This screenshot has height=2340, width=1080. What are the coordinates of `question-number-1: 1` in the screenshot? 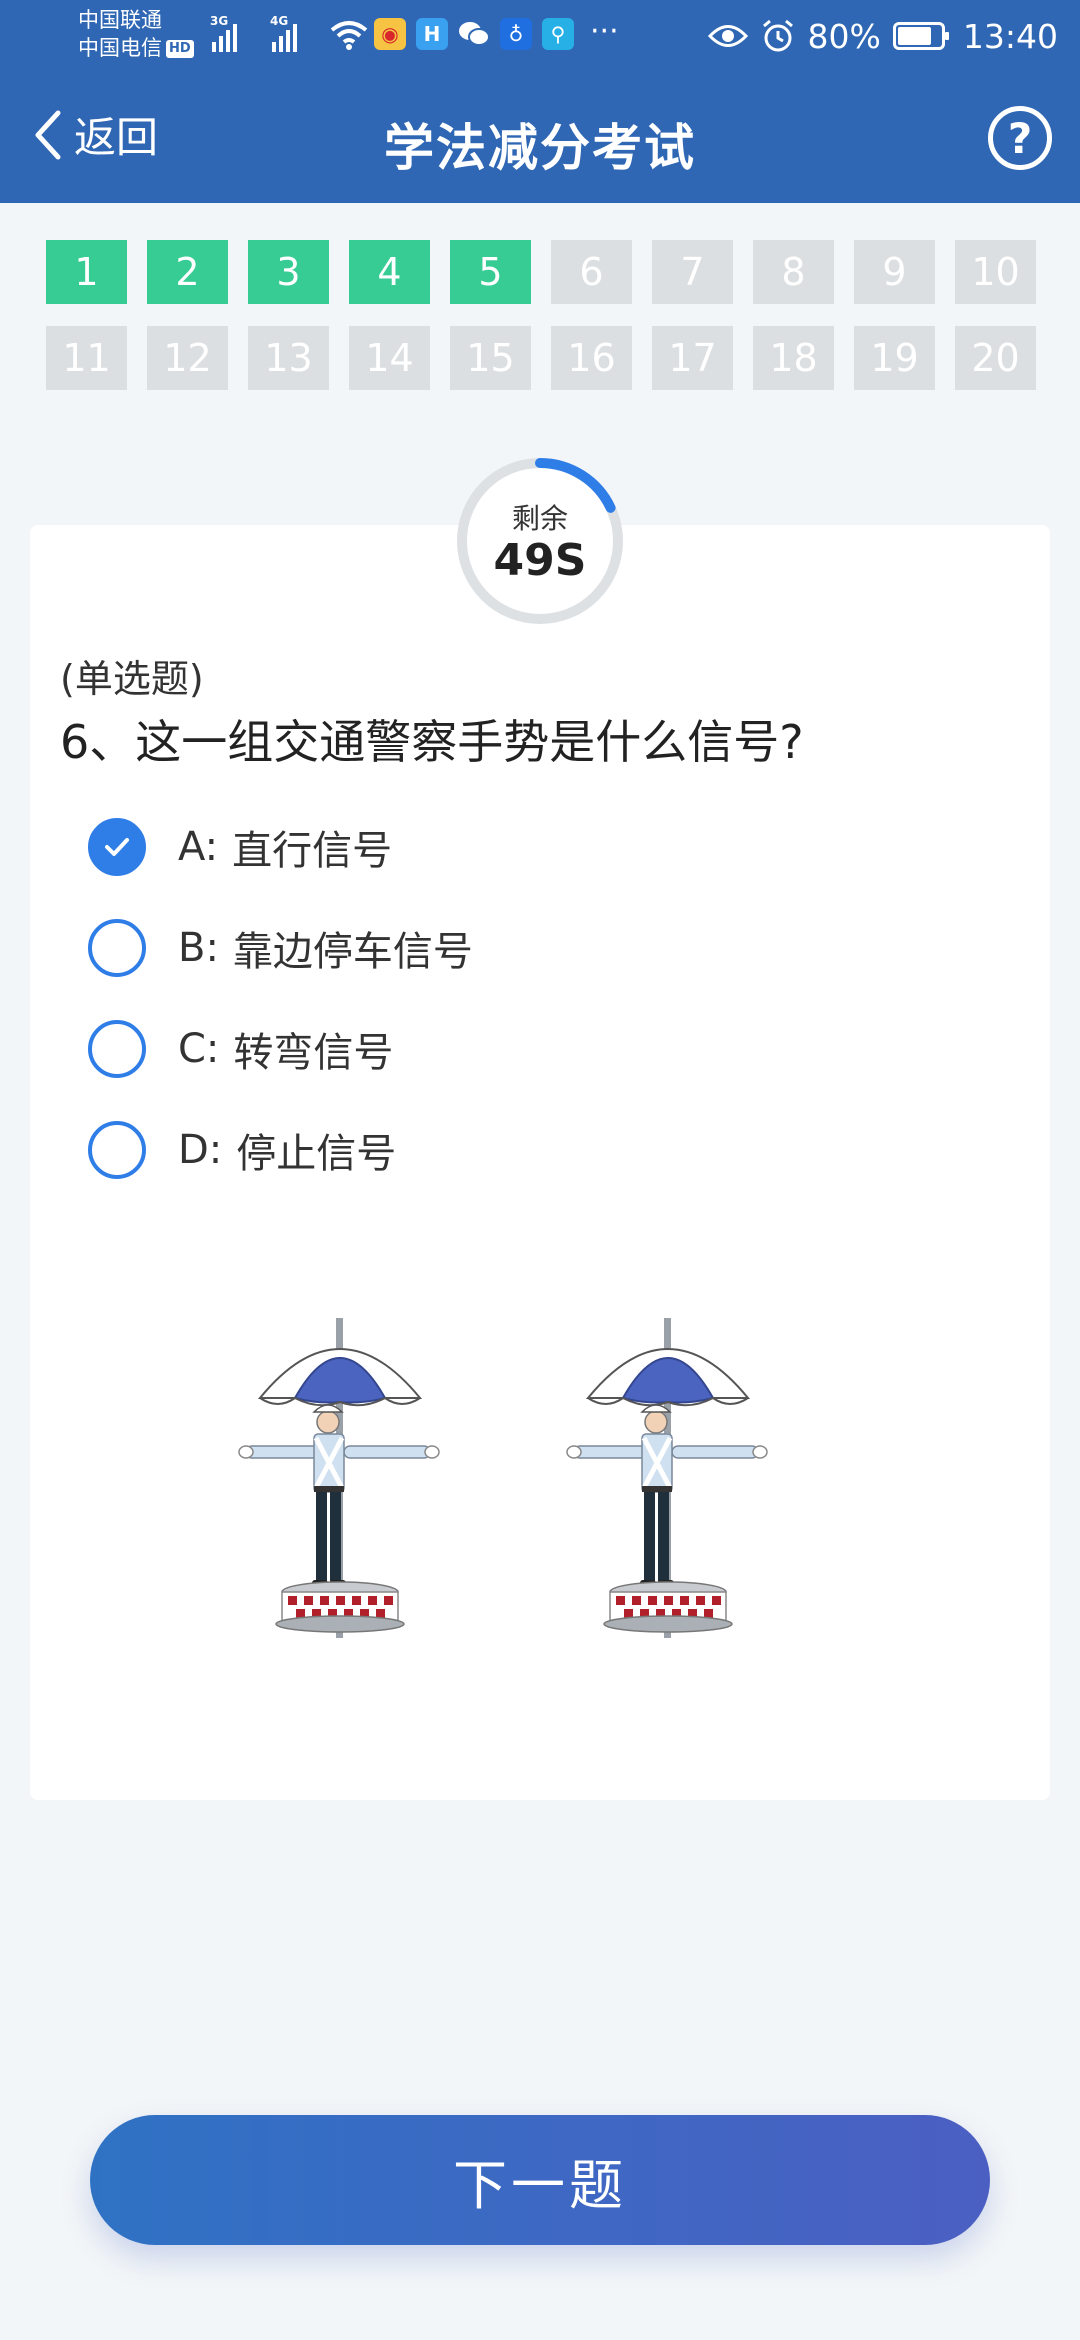 It's located at (86, 272).